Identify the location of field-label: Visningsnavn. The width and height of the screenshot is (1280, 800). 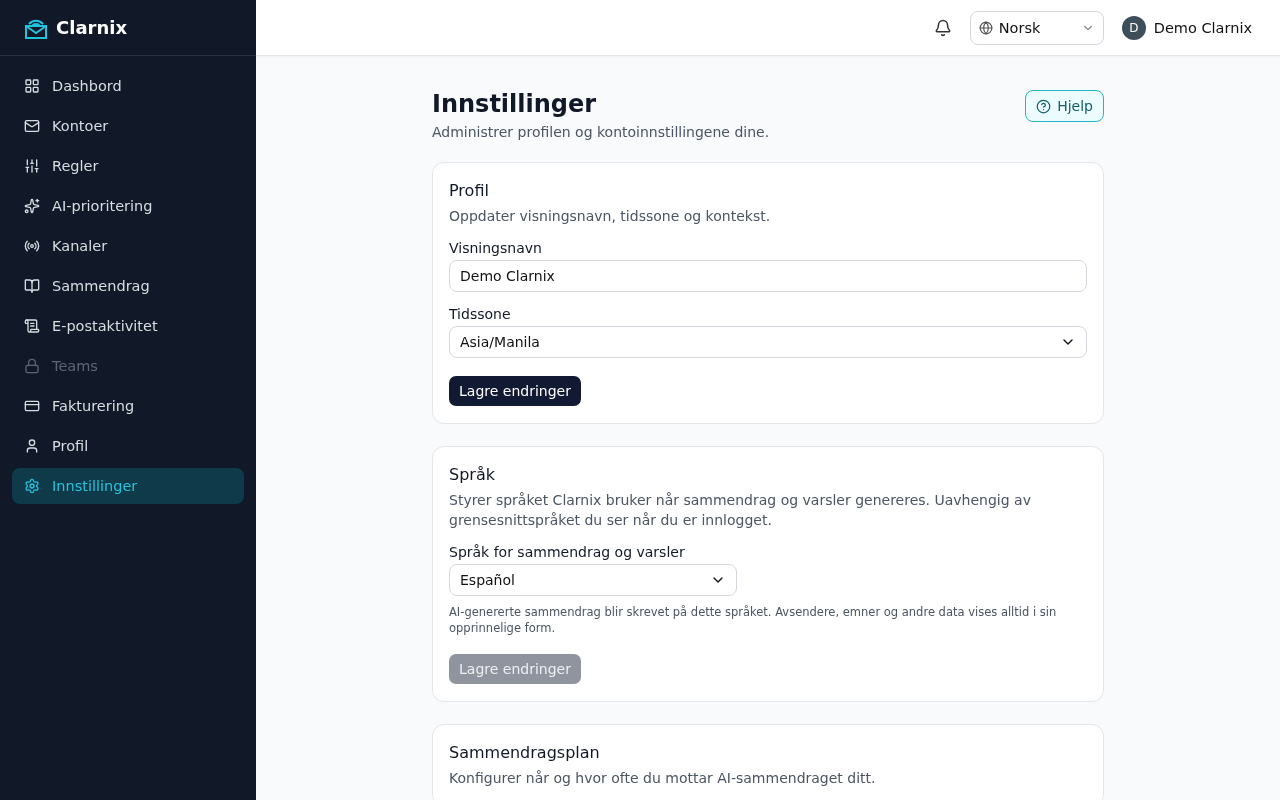
(496, 248).